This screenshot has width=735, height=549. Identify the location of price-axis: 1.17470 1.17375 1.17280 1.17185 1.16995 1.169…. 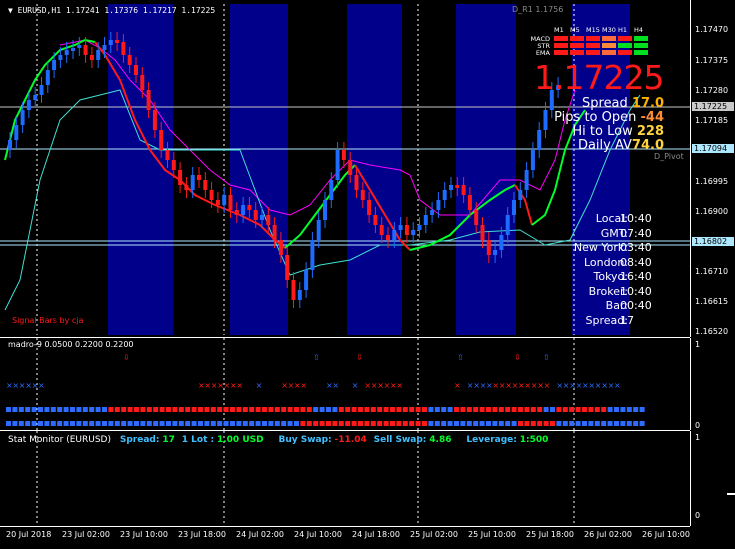
(712, 168).